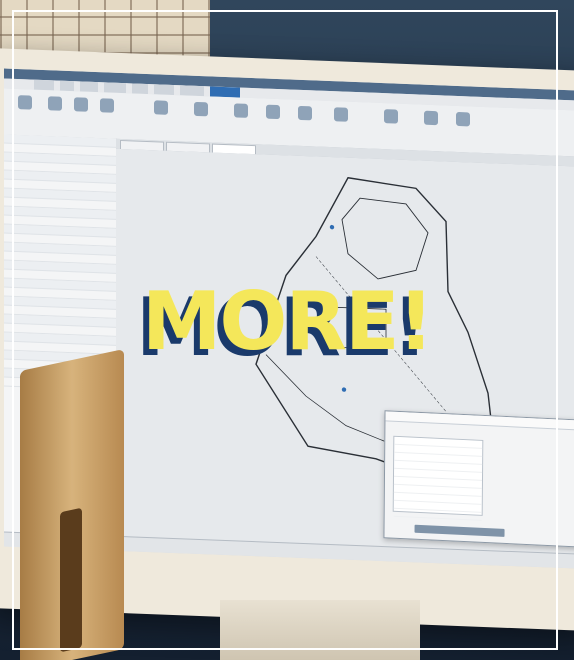 Image resolution: width=574 pixels, height=660 pixels. I want to click on dialog-window, so click(478, 479).